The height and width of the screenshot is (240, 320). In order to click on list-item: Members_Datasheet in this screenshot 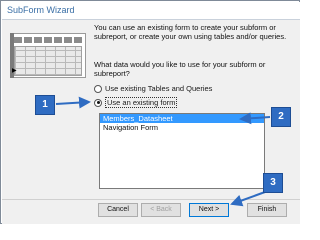, I will do `click(182, 118)`.